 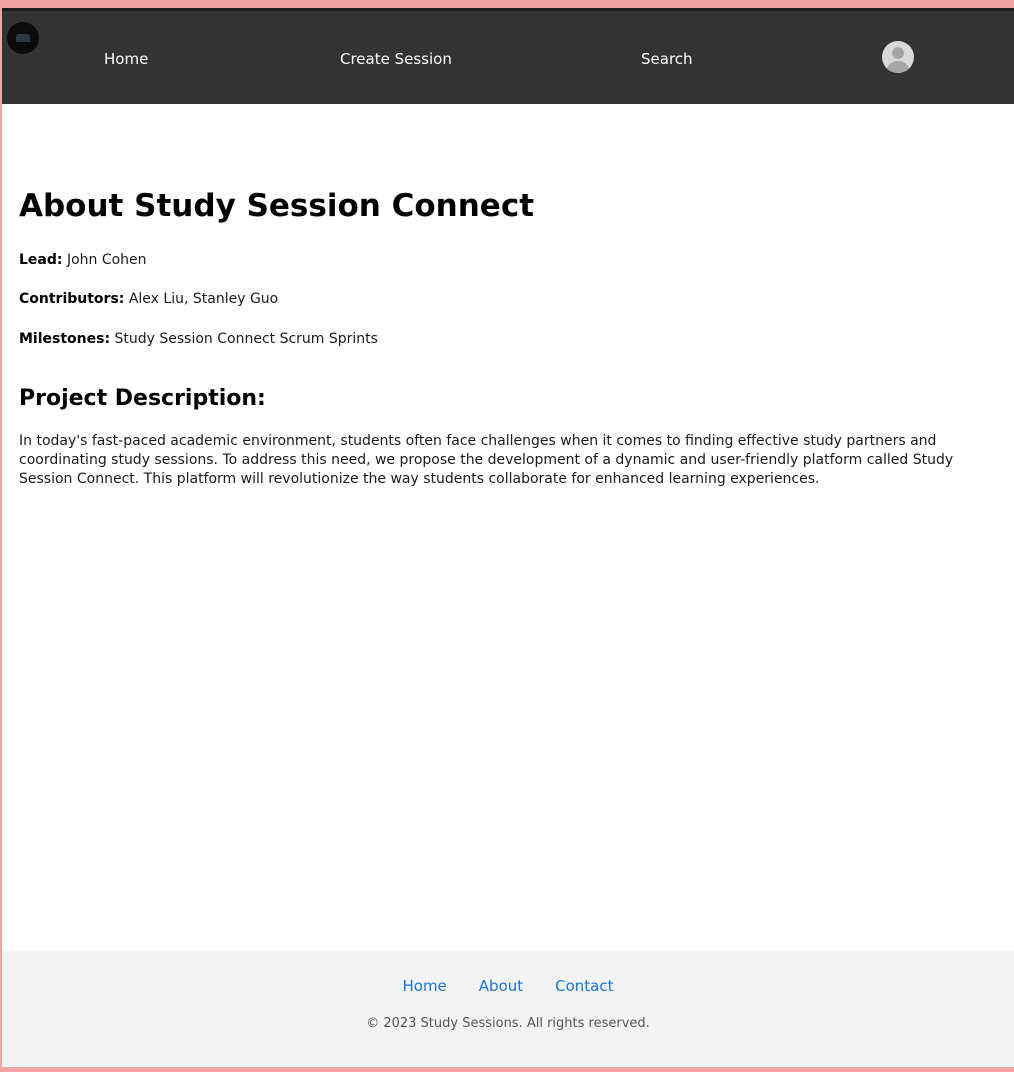 I want to click on page-title: About Study Session Connect, so click(x=277, y=206).